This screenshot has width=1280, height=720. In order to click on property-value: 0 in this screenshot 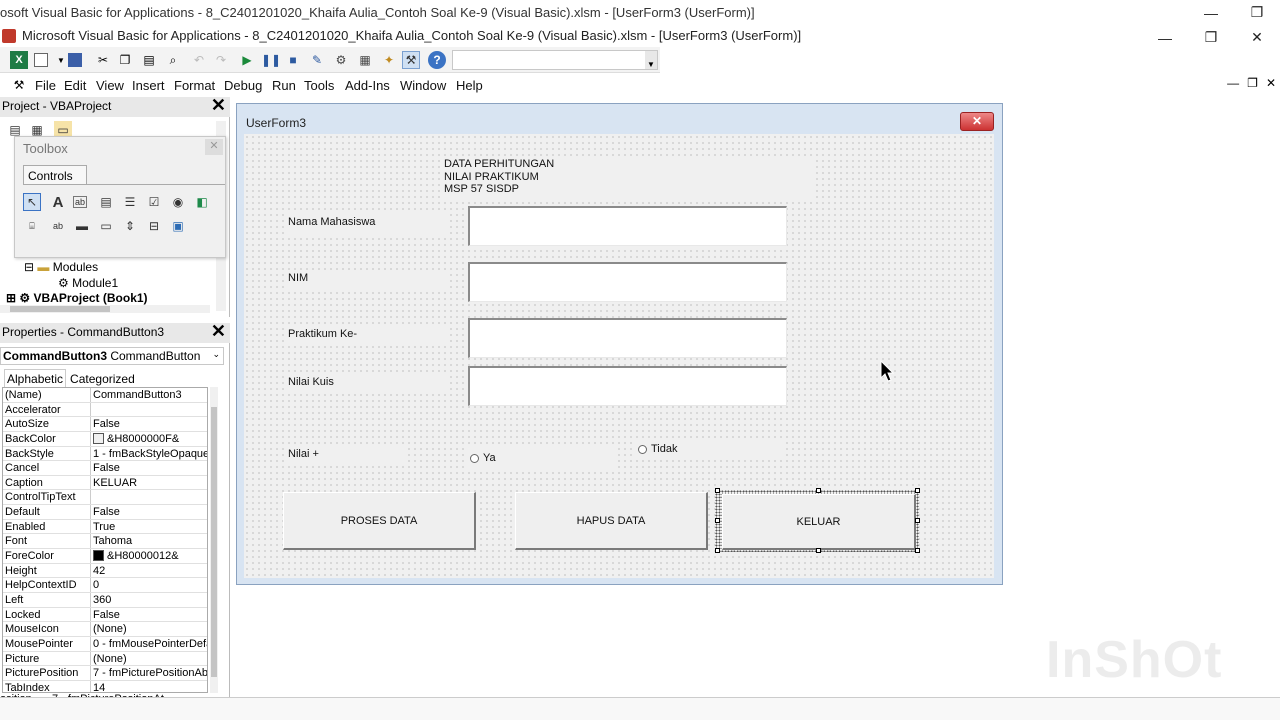, I will do `click(149, 585)`.